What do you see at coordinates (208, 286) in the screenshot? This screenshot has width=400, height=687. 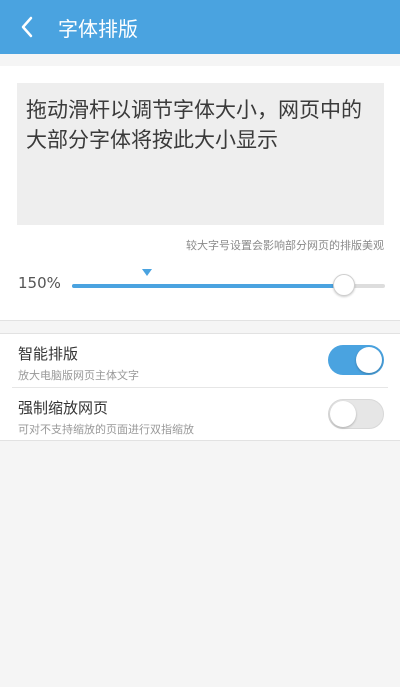 I see `slider-fill` at bounding box center [208, 286].